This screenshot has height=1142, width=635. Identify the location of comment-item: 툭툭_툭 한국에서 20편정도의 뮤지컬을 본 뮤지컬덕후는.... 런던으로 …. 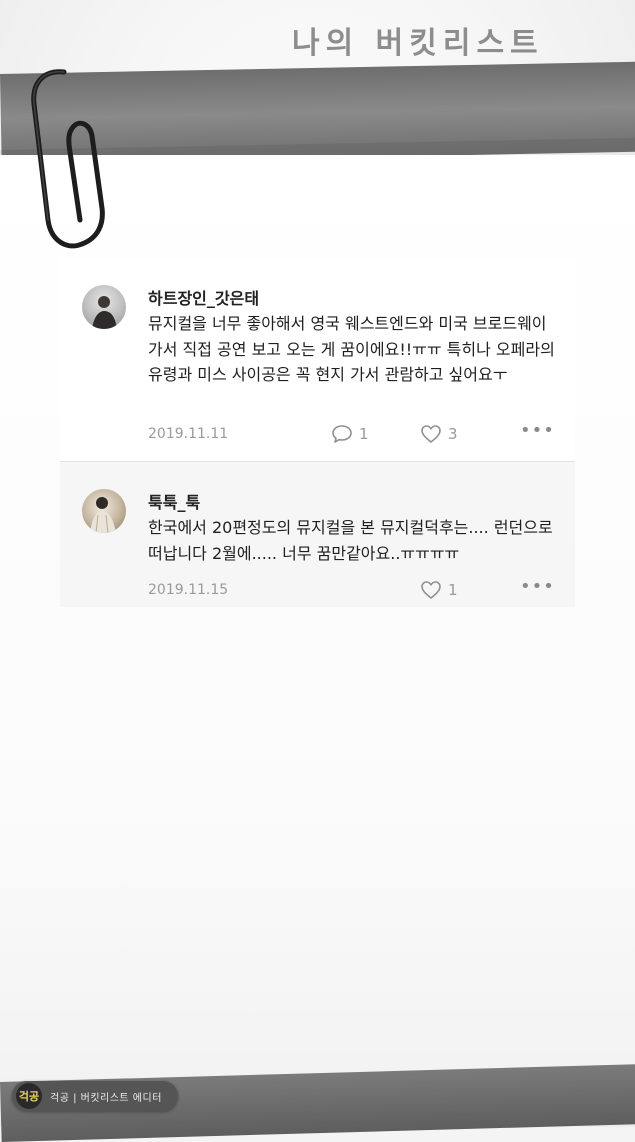
(317, 534).